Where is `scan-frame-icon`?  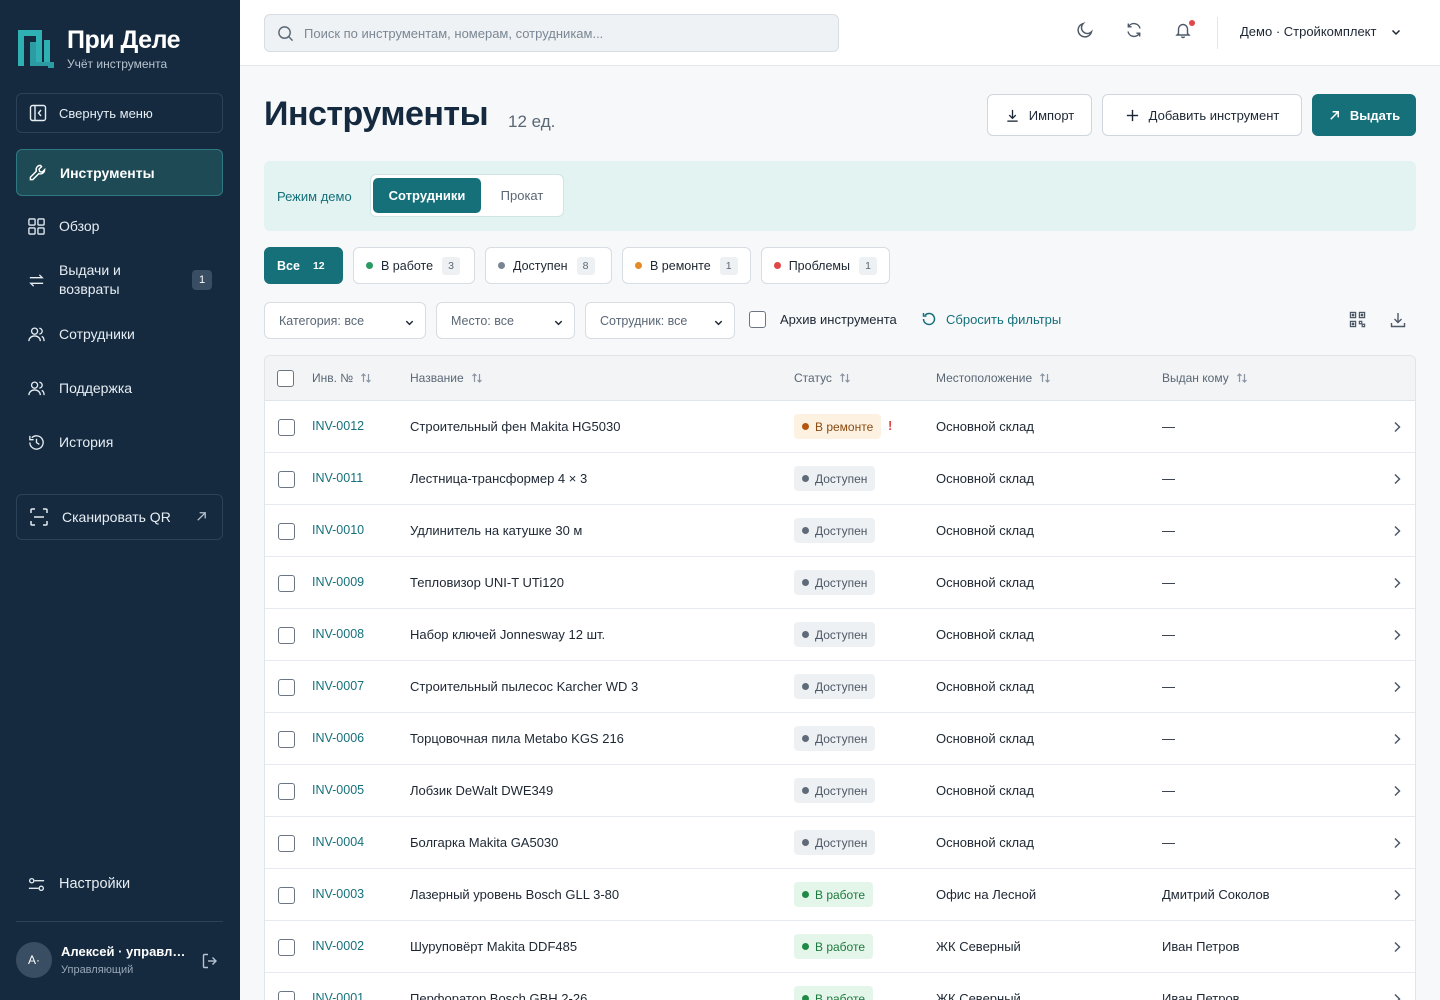 scan-frame-icon is located at coordinates (39, 517).